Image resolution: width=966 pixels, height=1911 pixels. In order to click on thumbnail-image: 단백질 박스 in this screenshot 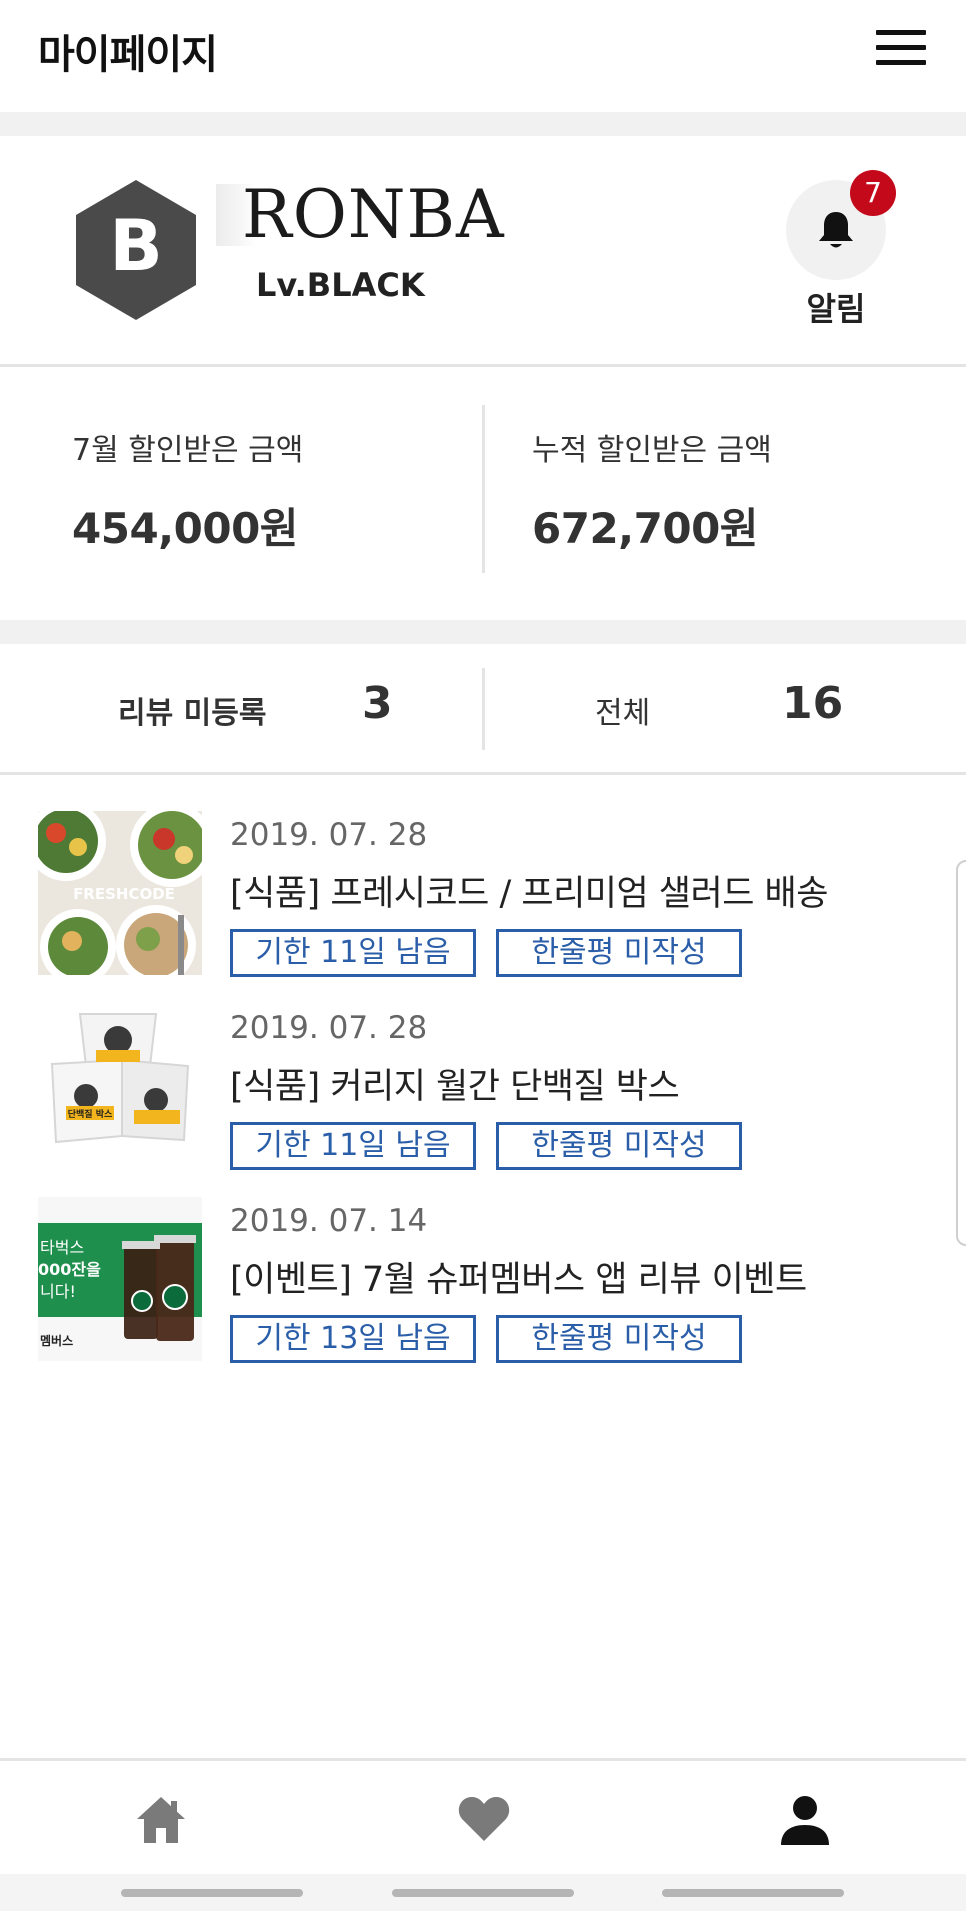, I will do `click(120, 1086)`.